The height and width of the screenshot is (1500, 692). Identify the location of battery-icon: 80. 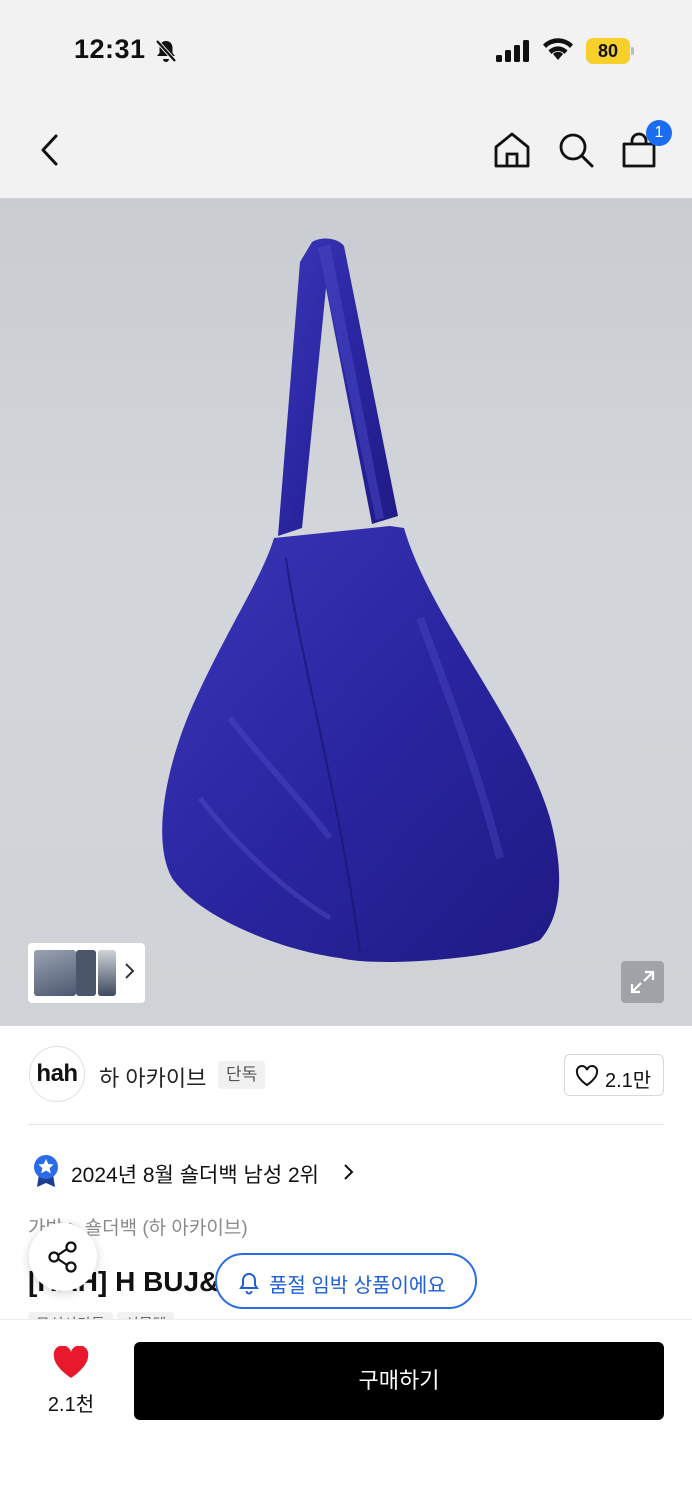
(610, 51).